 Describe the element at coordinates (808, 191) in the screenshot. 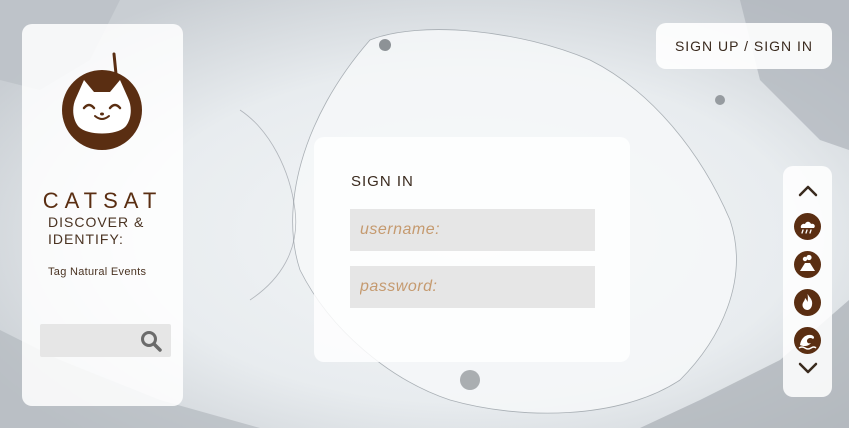

I see `chevron-up-icon` at that location.